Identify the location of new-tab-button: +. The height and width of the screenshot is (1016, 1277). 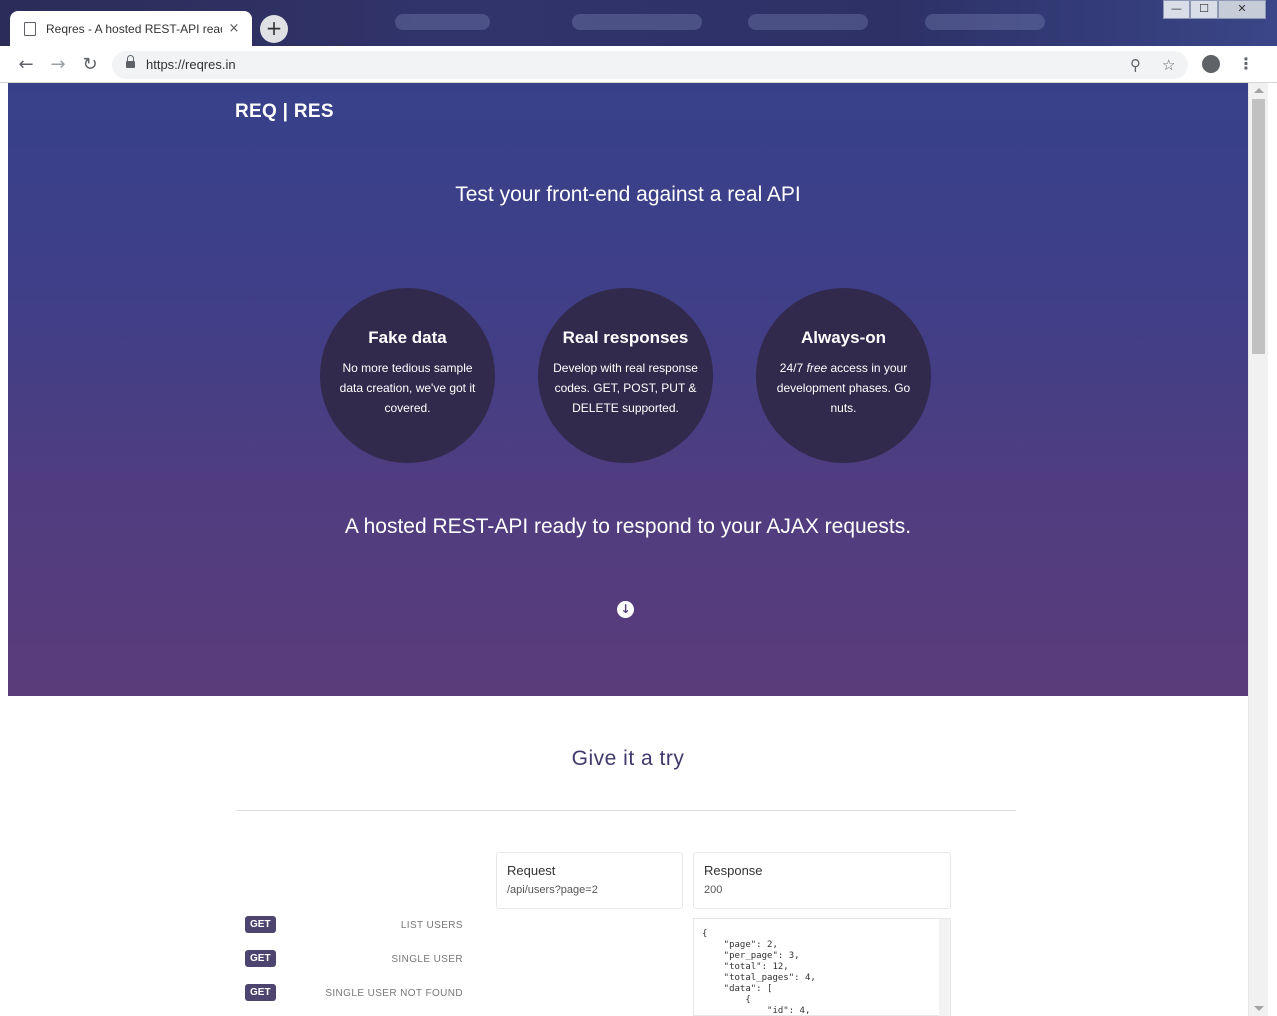
(274, 29).